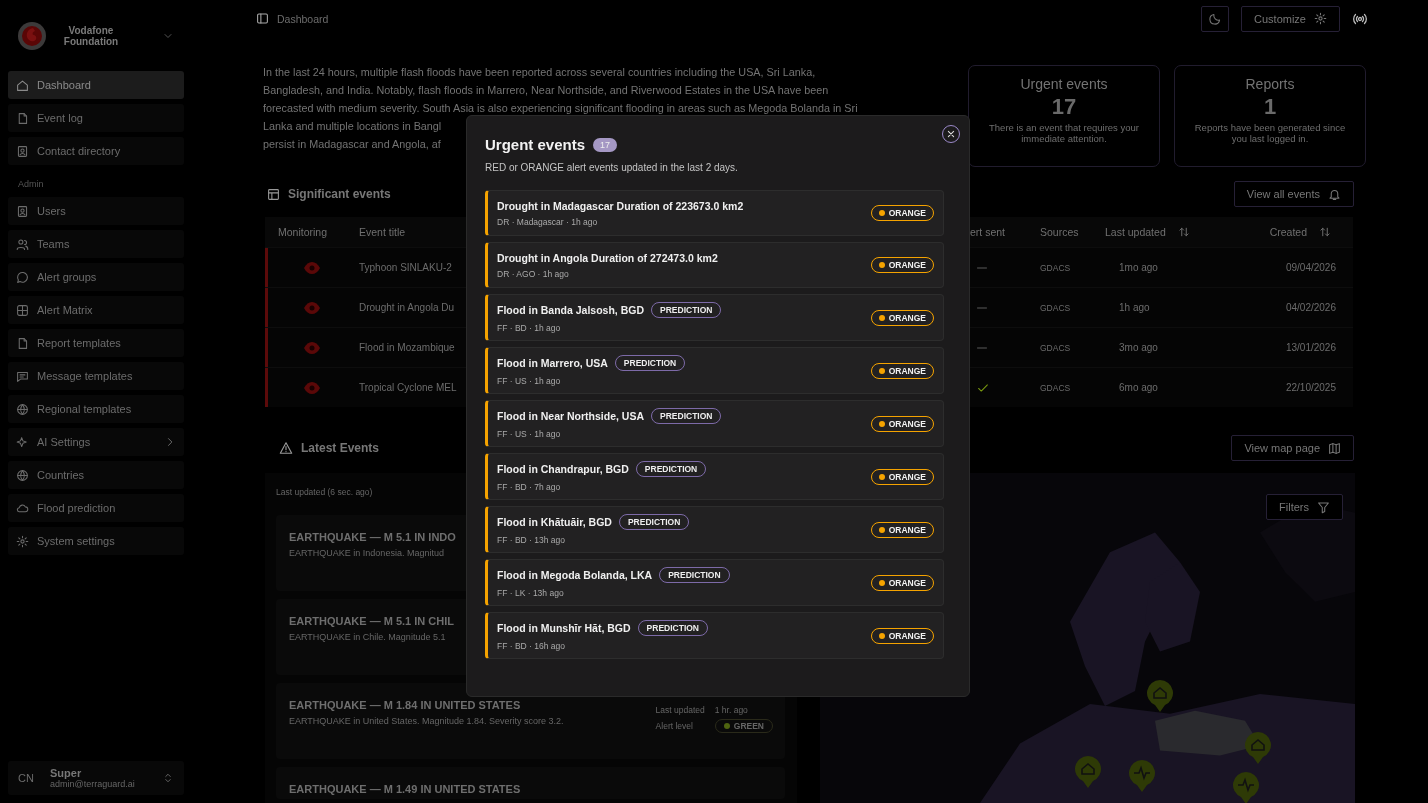 Image resolution: width=1428 pixels, height=803 pixels. I want to click on section-title: Latest Events, so click(340, 448).